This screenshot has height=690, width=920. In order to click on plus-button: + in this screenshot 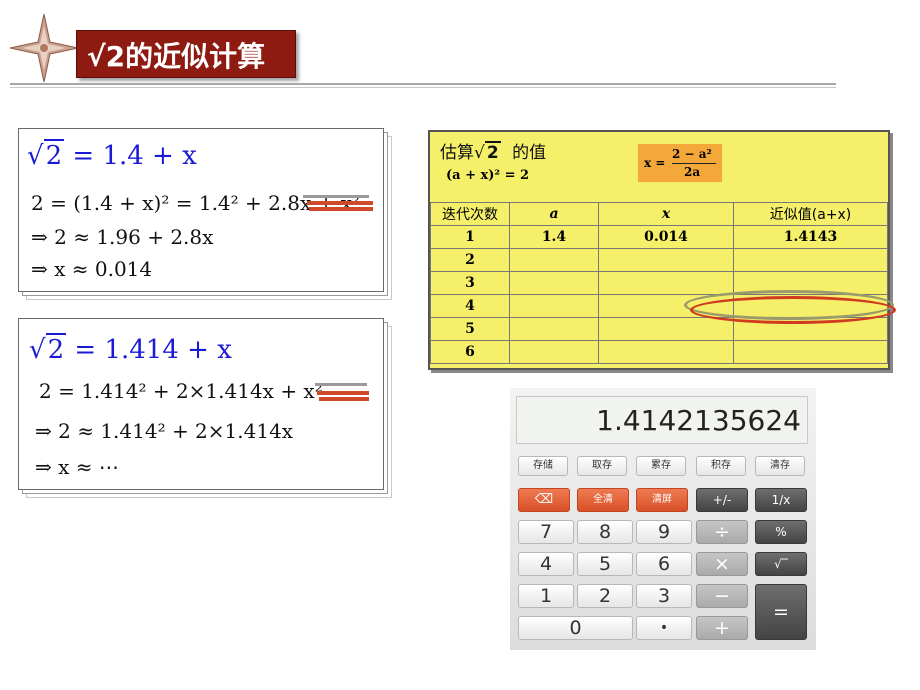, I will do `click(722, 628)`.